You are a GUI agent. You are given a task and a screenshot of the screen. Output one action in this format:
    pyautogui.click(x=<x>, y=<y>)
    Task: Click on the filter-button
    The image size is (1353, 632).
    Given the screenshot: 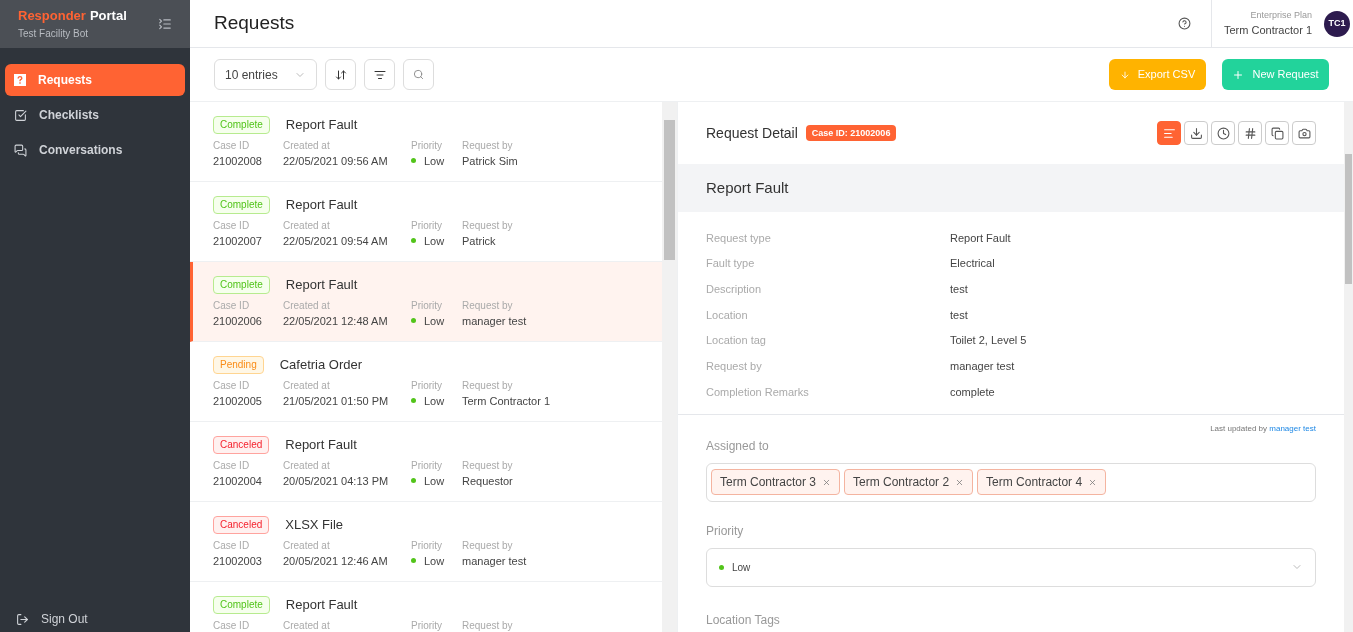 What is the action you would take?
    pyautogui.click(x=379, y=74)
    